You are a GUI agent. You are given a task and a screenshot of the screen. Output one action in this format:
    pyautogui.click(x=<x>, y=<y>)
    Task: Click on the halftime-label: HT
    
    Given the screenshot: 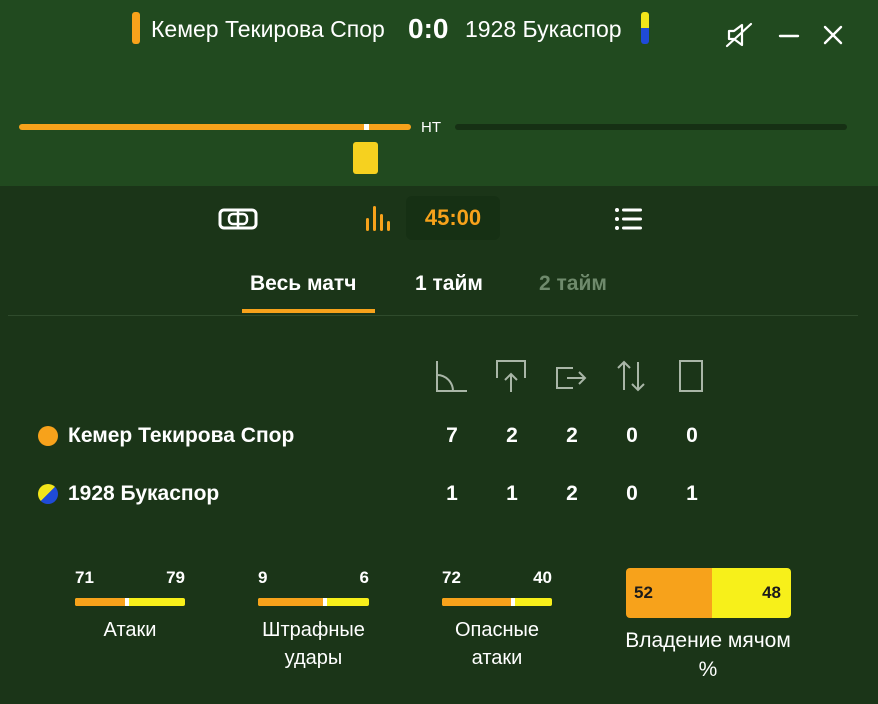 What is the action you would take?
    pyautogui.click(x=431, y=127)
    